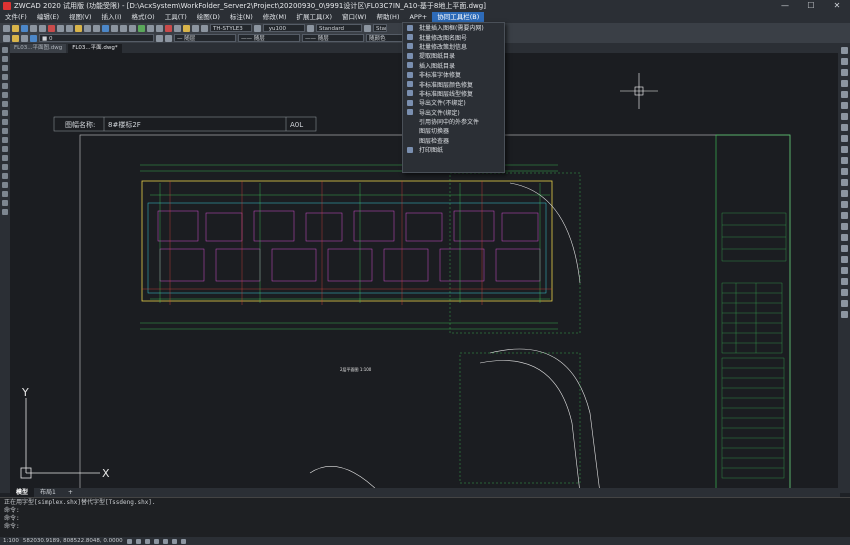 The image size is (850, 545). Describe the element at coordinates (310, 28) in the screenshot. I see `table-style-icon` at that location.